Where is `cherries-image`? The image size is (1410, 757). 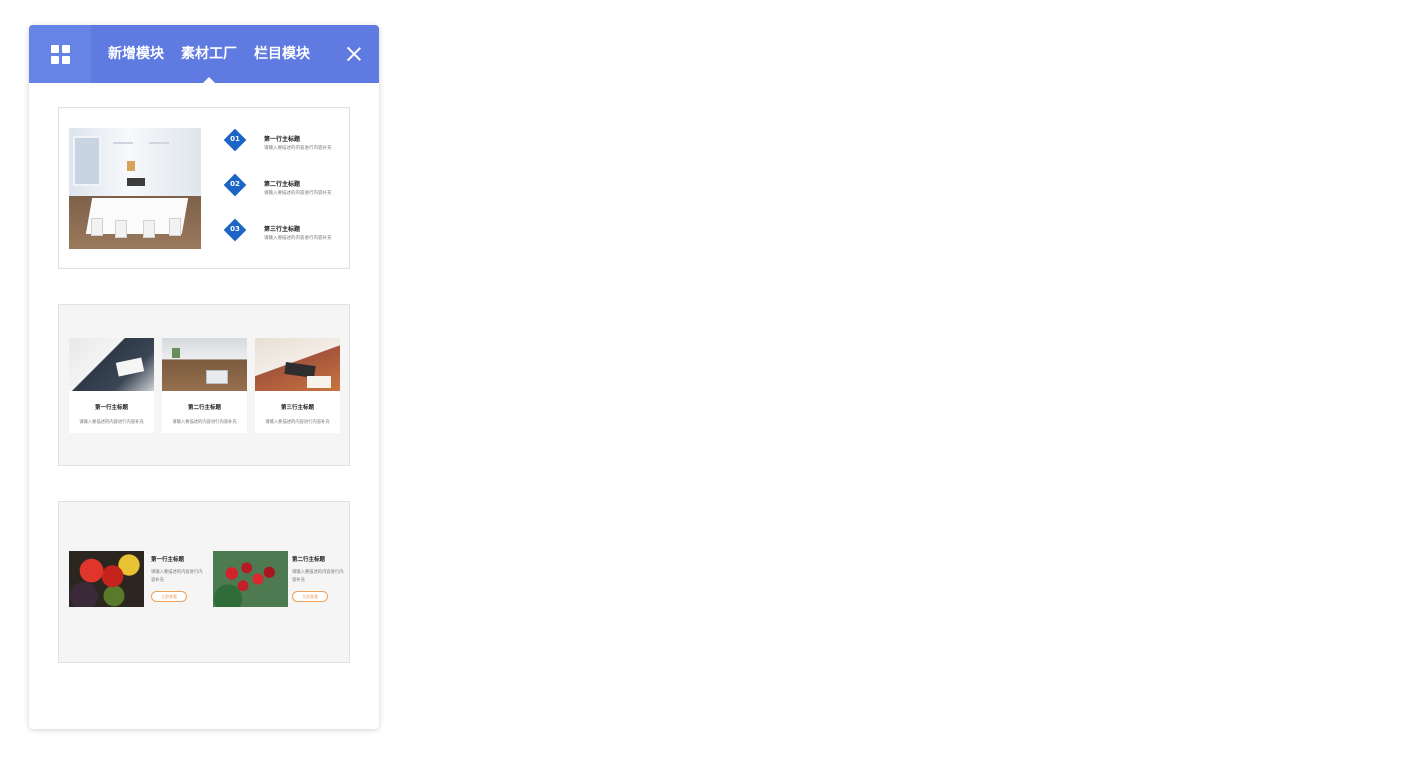
cherries-image is located at coordinates (250, 579).